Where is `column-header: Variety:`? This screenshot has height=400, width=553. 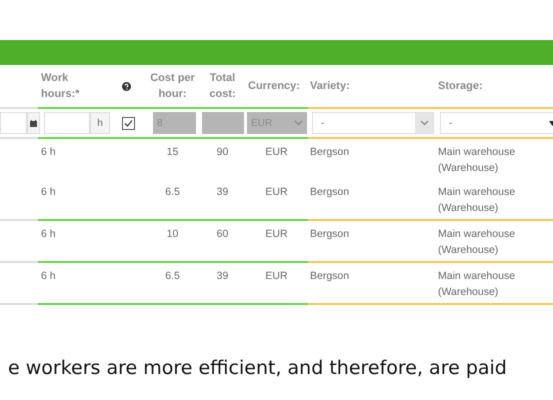
column-header: Variety: is located at coordinates (330, 86).